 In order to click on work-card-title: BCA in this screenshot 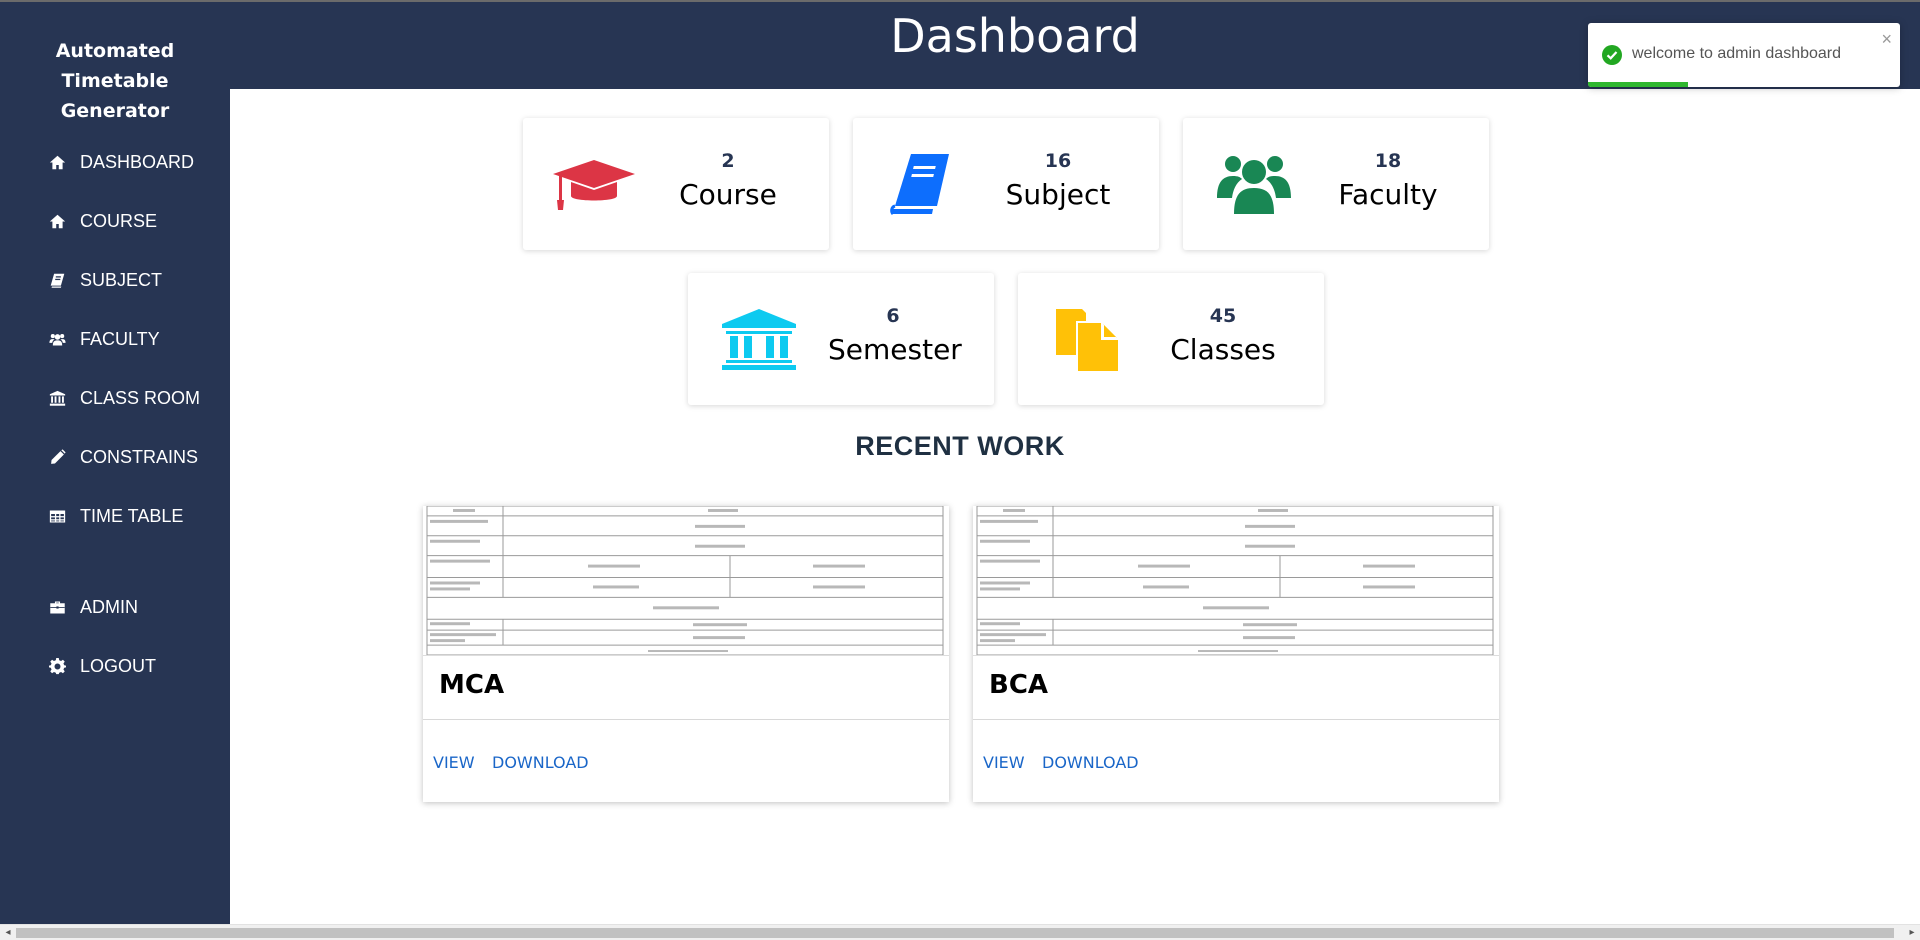, I will do `click(1019, 685)`.